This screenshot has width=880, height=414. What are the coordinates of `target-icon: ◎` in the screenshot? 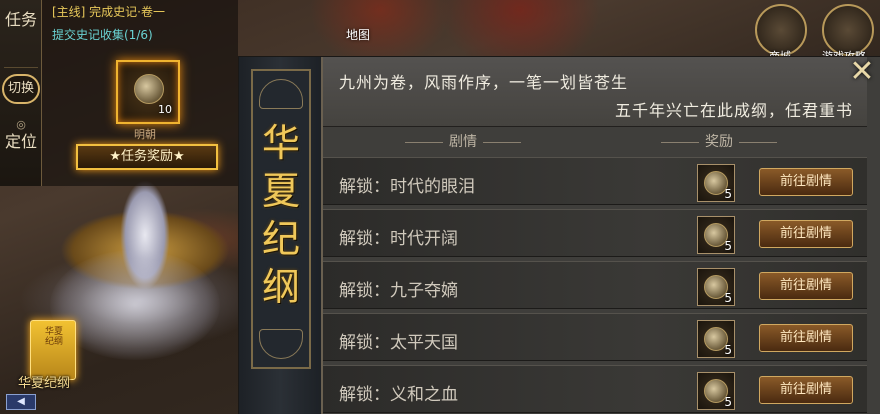 It's located at (21, 124).